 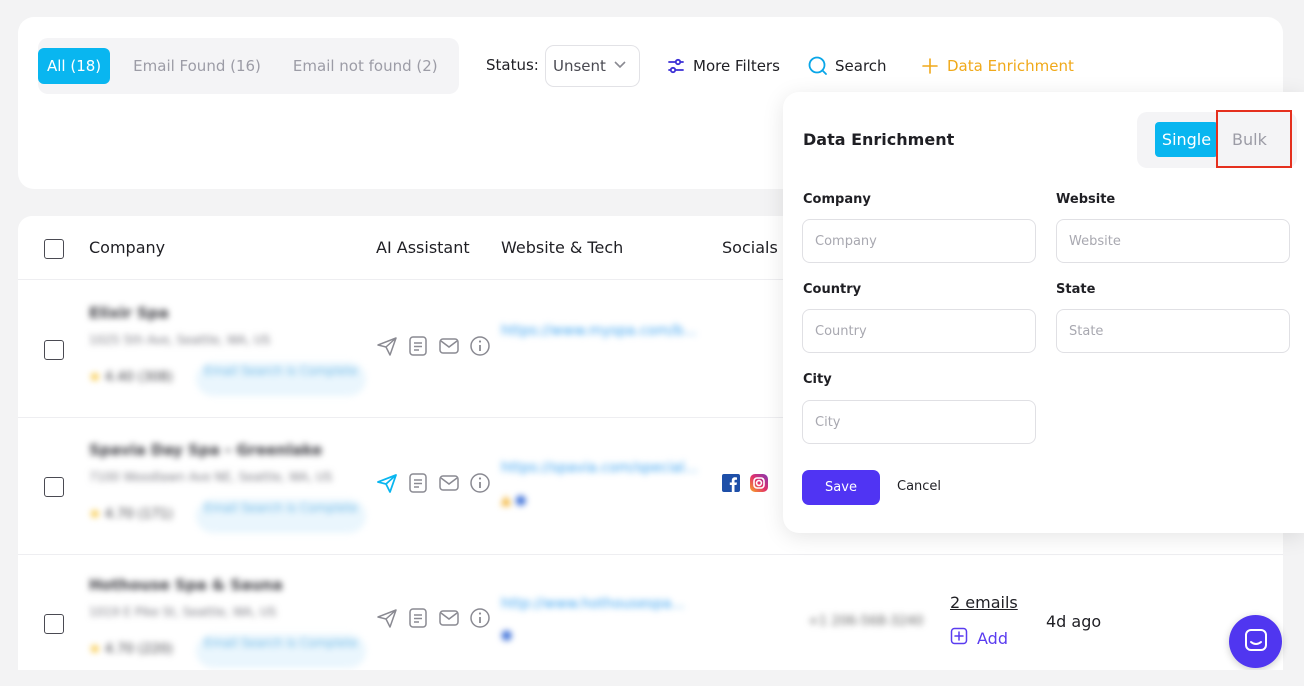 What do you see at coordinates (984, 602) in the screenshot?
I see `emails-link: 2 emails` at bounding box center [984, 602].